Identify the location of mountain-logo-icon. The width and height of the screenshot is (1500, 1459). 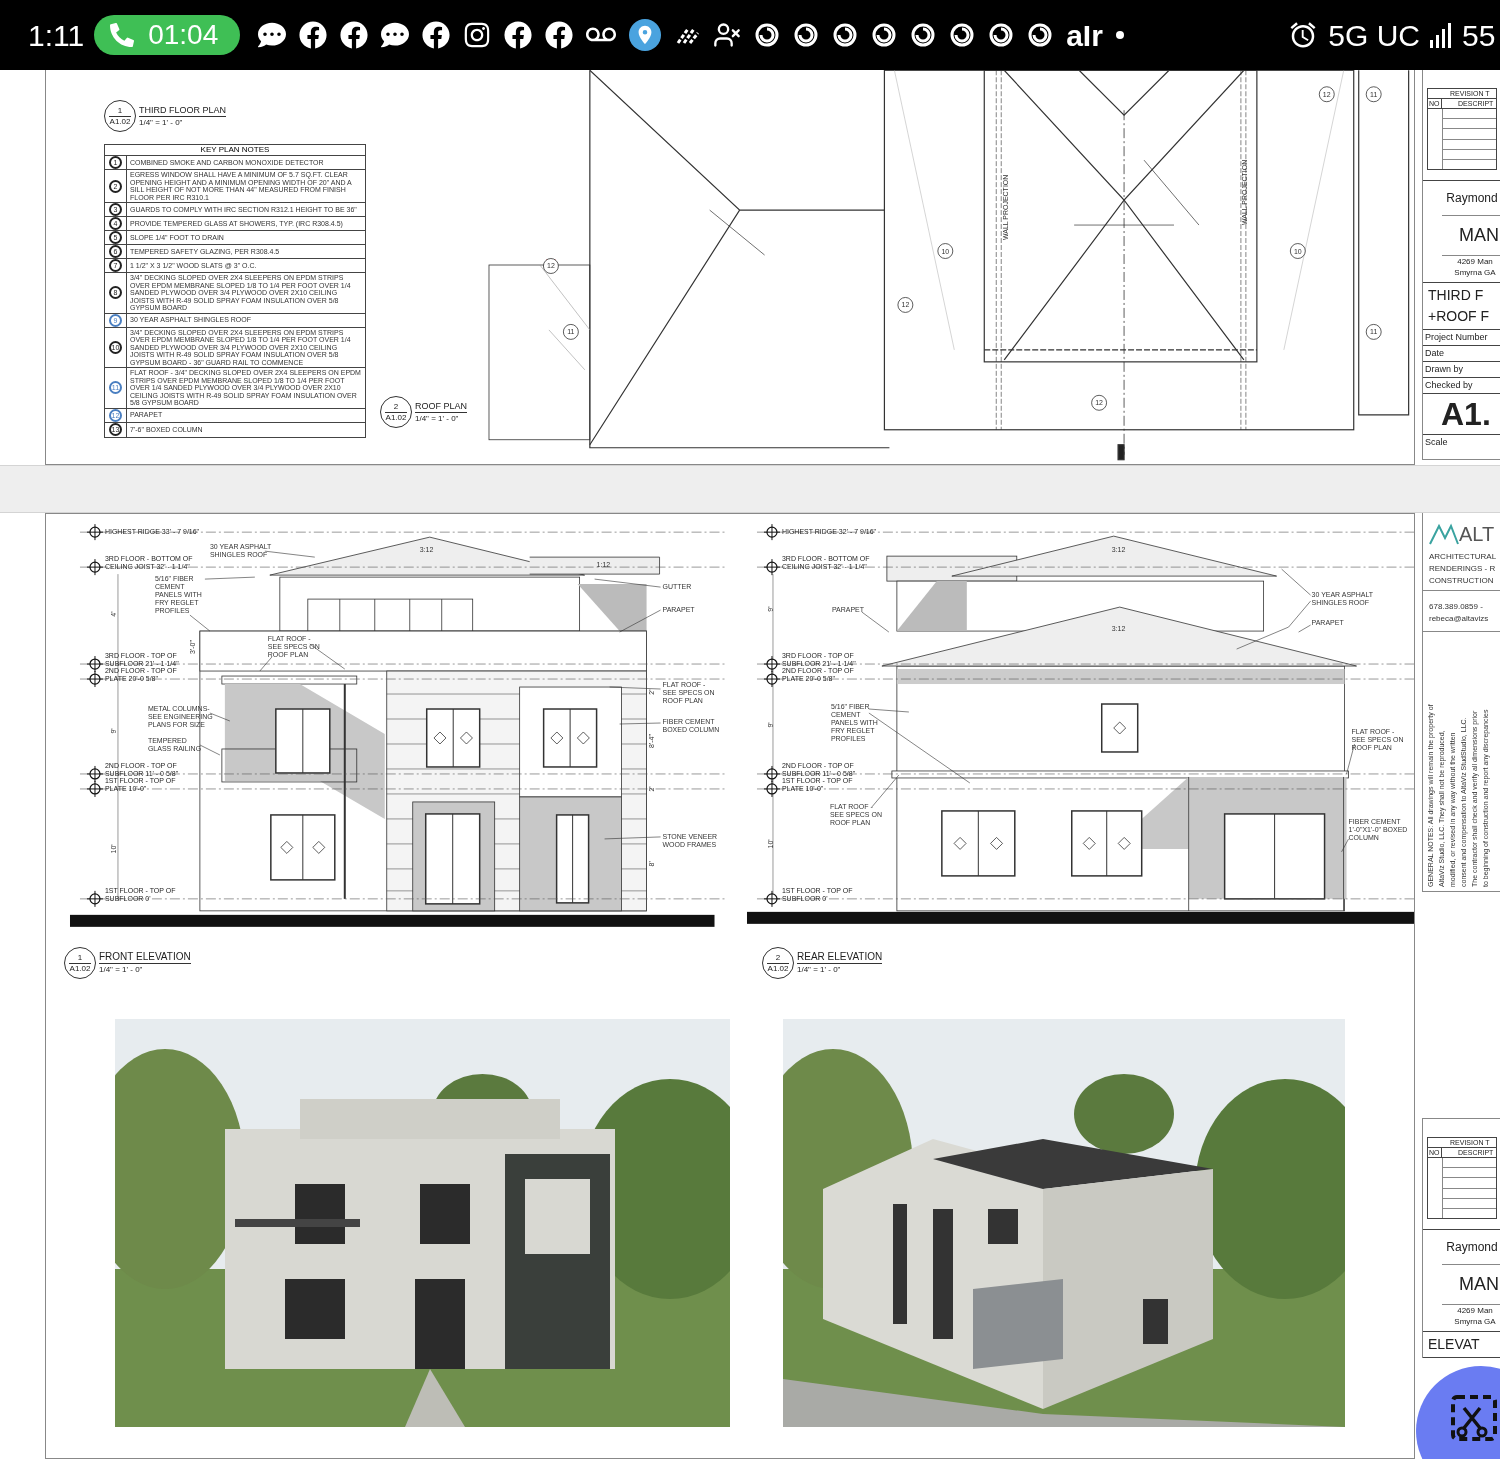
(1444, 534).